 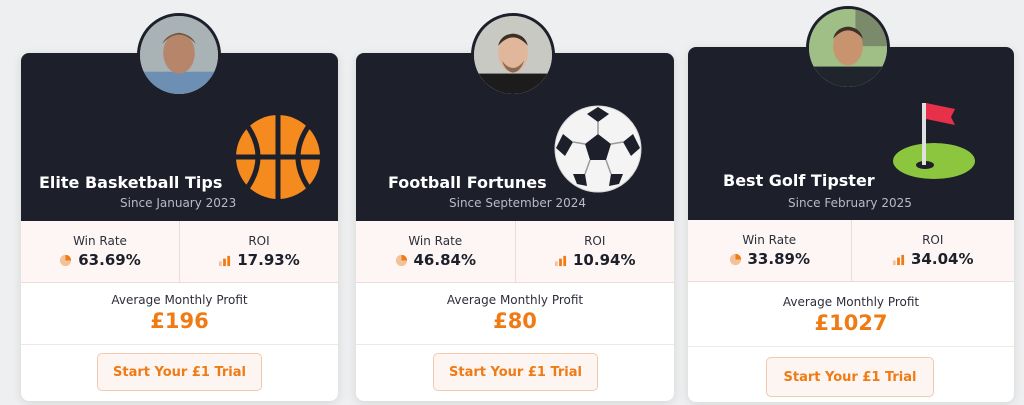 I want to click on win-rate-value-row: 46.84%, so click(x=435, y=260).